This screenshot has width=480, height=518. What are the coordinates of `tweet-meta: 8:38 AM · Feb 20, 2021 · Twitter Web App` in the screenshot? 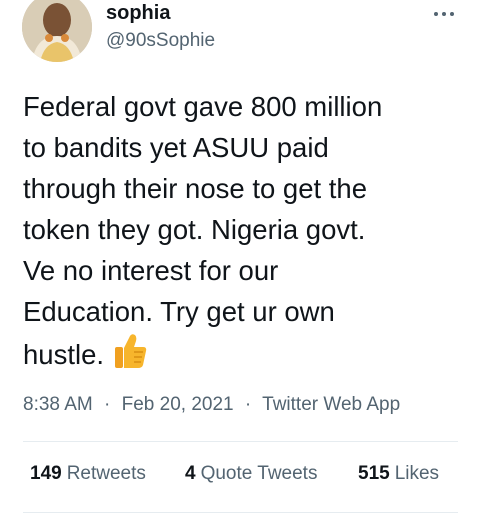 It's located at (211, 405).